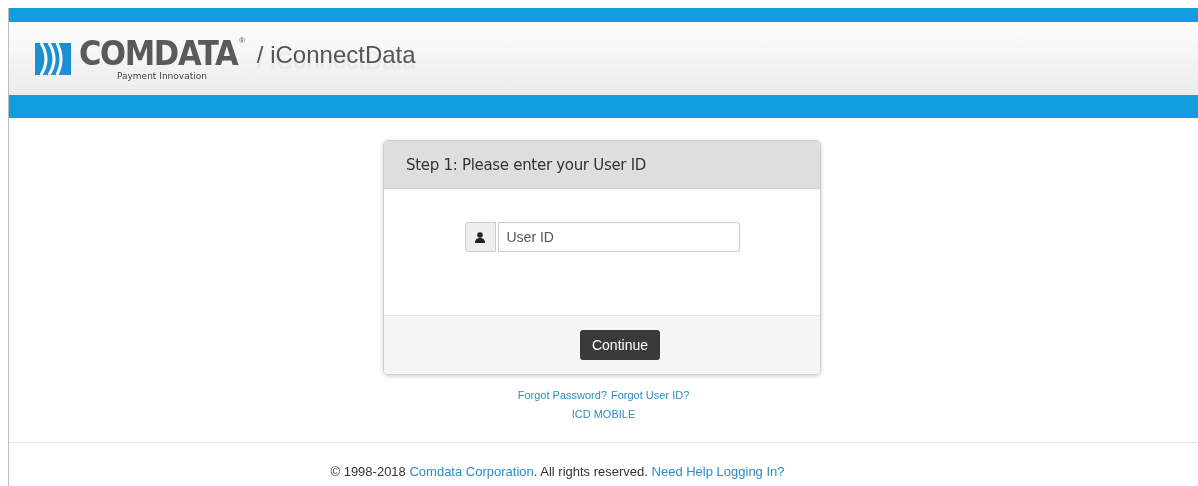 The image size is (1198, 486). What do you see at coordinates (526, 164) in the screenshot?
I see `card-title: Step 1: Please enter your User ID` at bounding box center [526, 164].